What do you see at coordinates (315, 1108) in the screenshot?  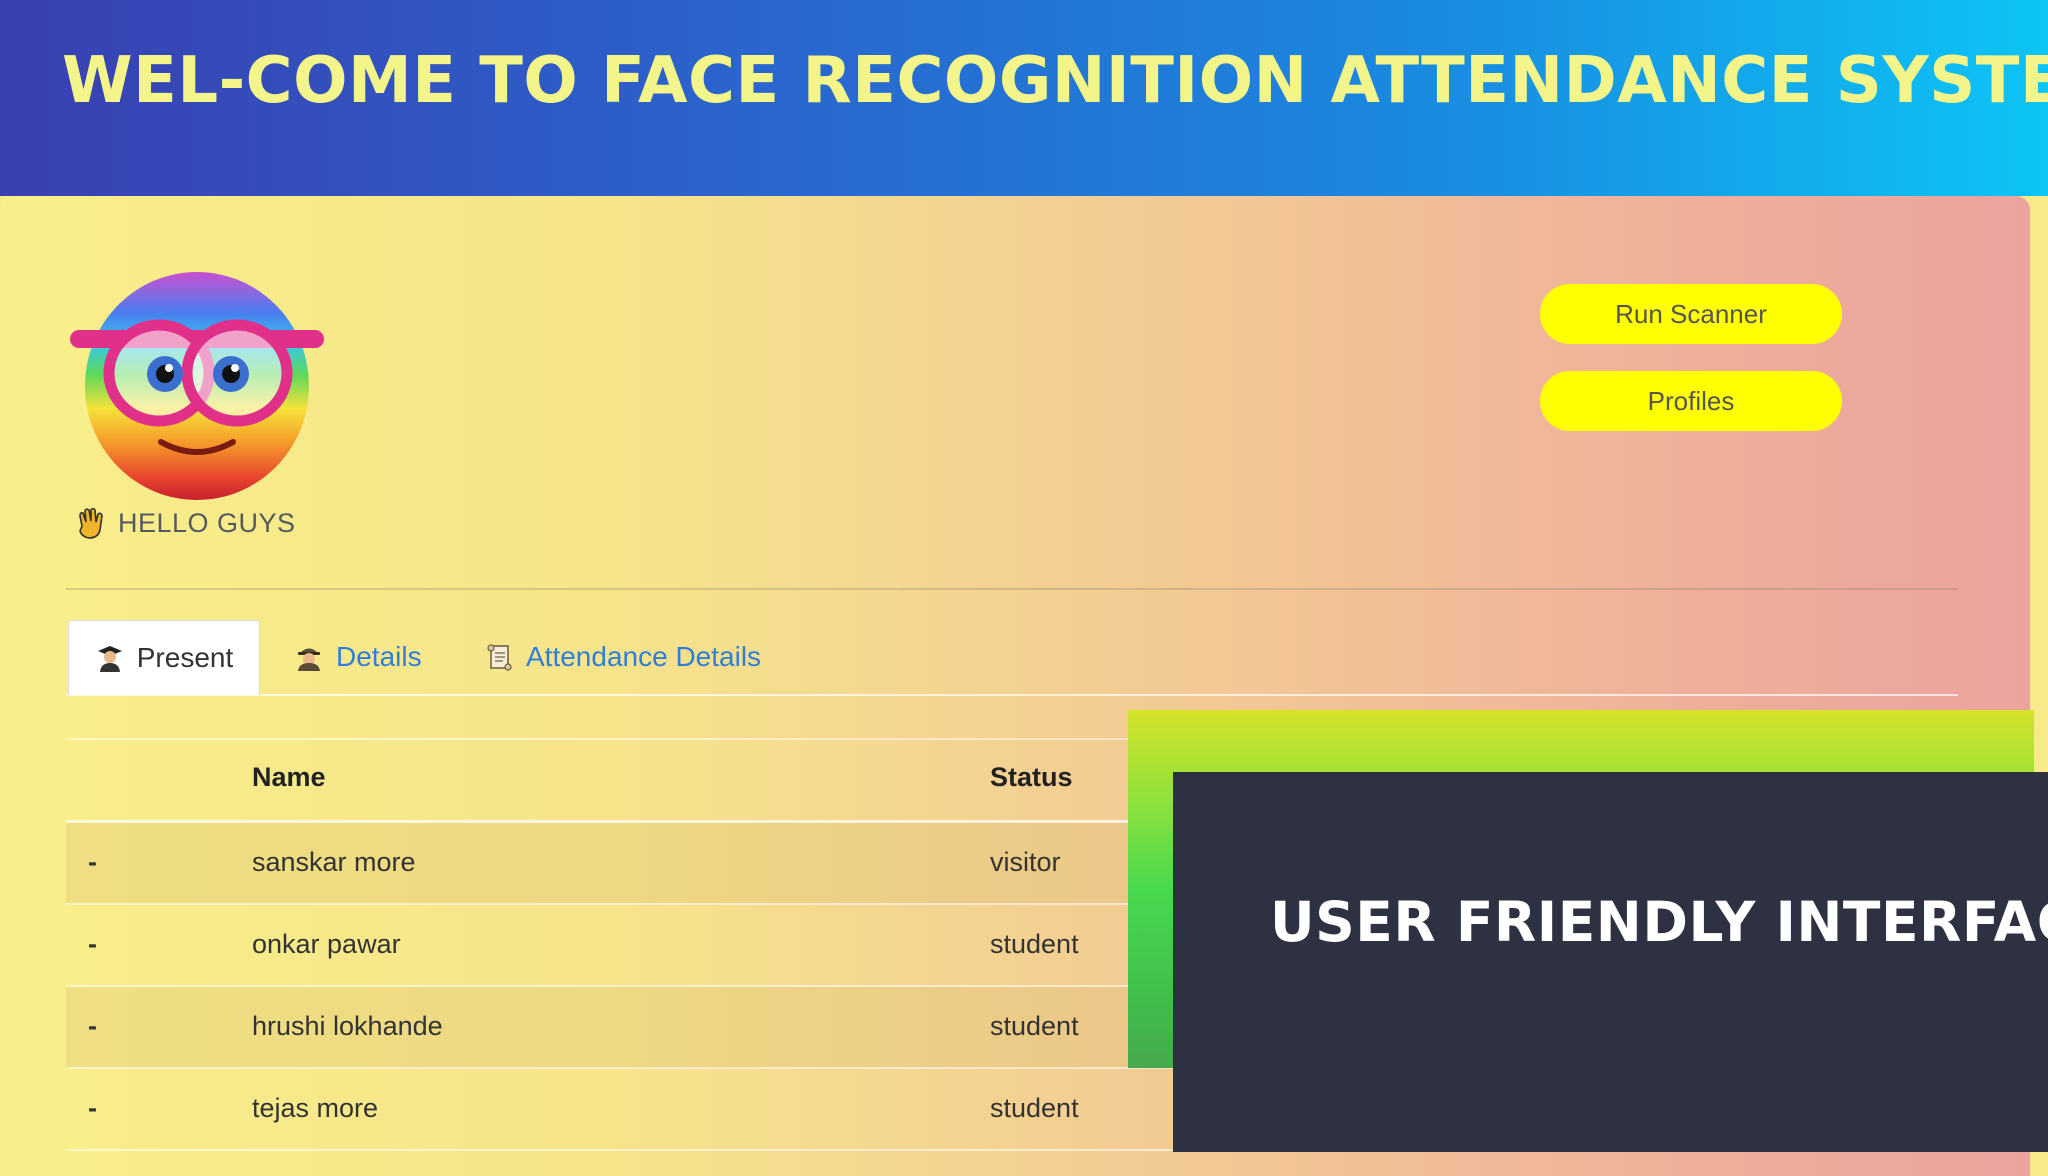 I see `row-name: tejas more` at bounding box center [315, 1108].